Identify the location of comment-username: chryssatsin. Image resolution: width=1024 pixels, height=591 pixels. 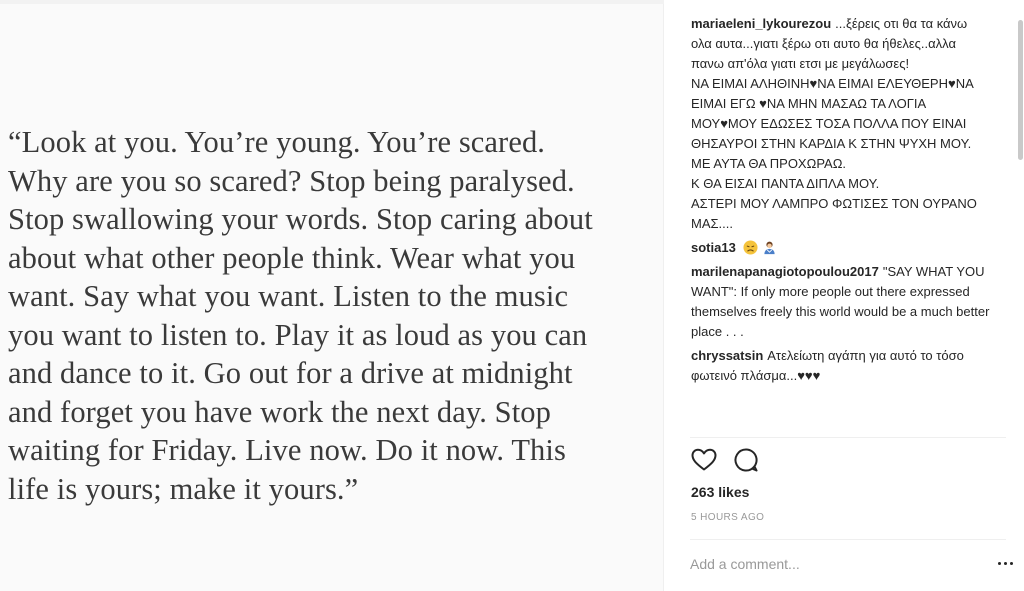
(727, 355).